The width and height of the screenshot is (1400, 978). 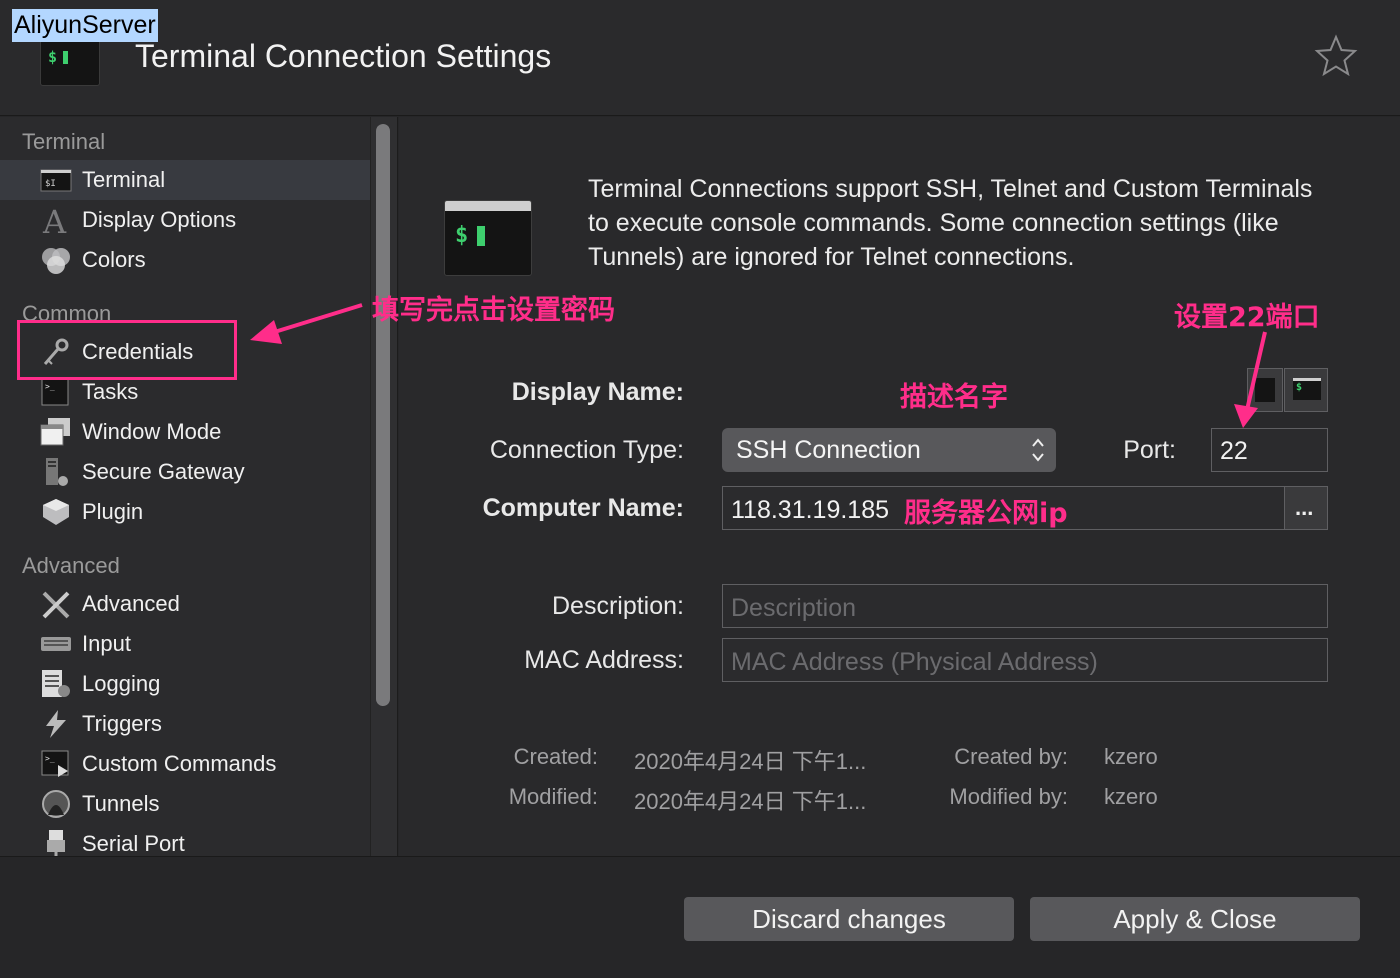 I want to click on sidebar-item-label: Tunnels, so click(x=121, y=803).